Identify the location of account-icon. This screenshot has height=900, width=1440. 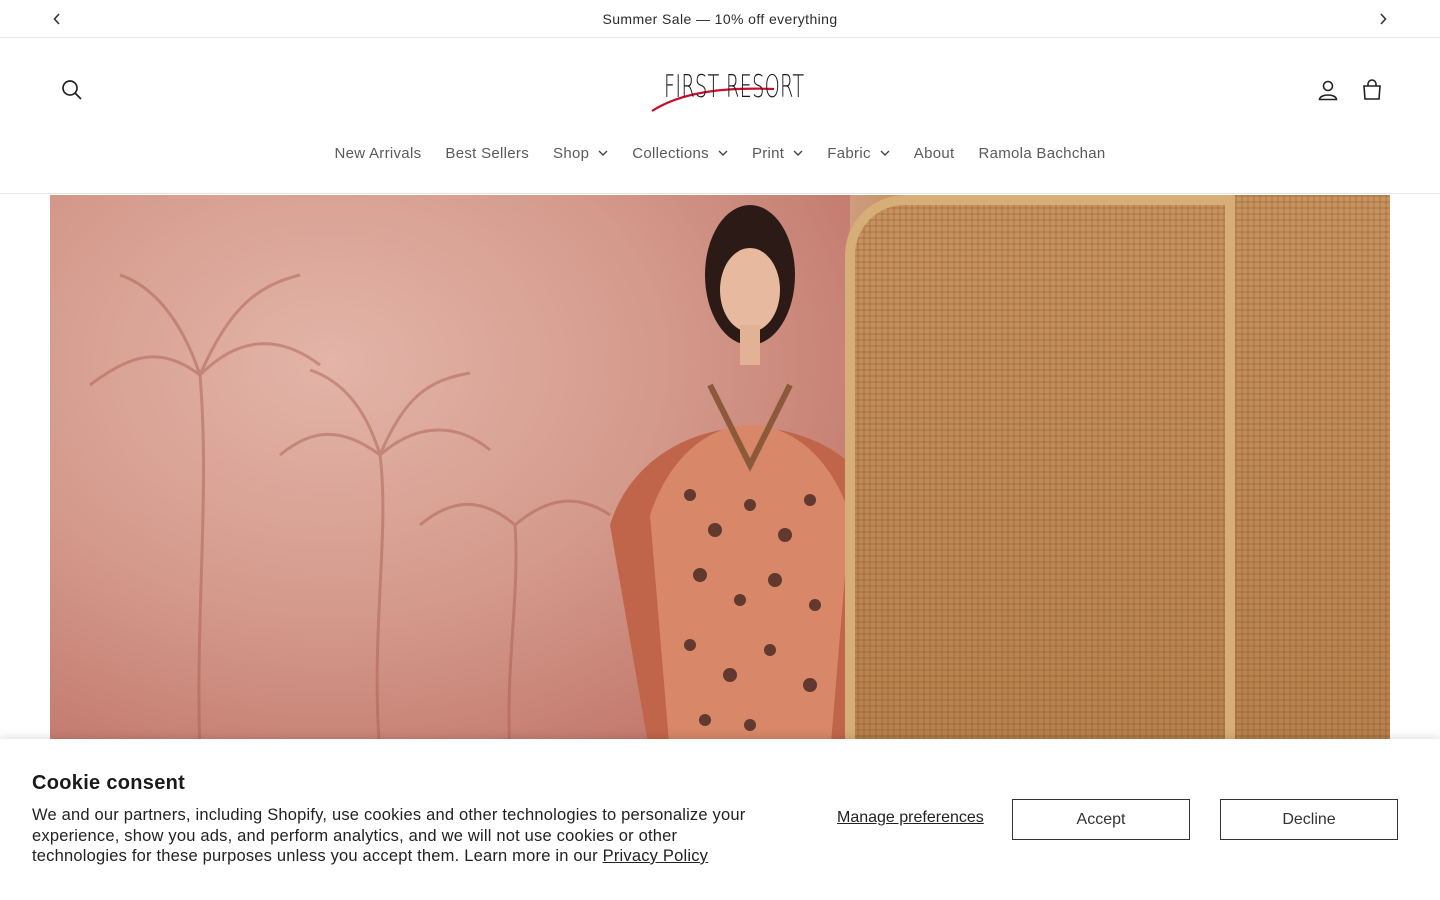
(1328, 90).